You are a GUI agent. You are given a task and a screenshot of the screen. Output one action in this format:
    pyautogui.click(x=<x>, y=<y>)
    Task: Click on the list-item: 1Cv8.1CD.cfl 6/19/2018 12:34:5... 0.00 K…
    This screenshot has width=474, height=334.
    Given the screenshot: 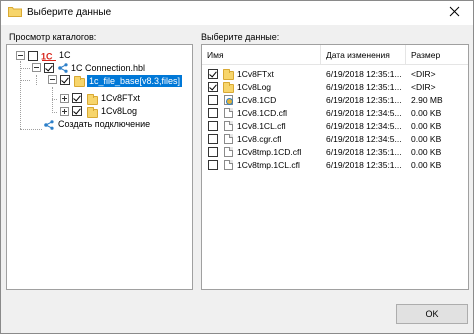 What is the action you would take?
    pyautogui.click(x=335, y=113)
    